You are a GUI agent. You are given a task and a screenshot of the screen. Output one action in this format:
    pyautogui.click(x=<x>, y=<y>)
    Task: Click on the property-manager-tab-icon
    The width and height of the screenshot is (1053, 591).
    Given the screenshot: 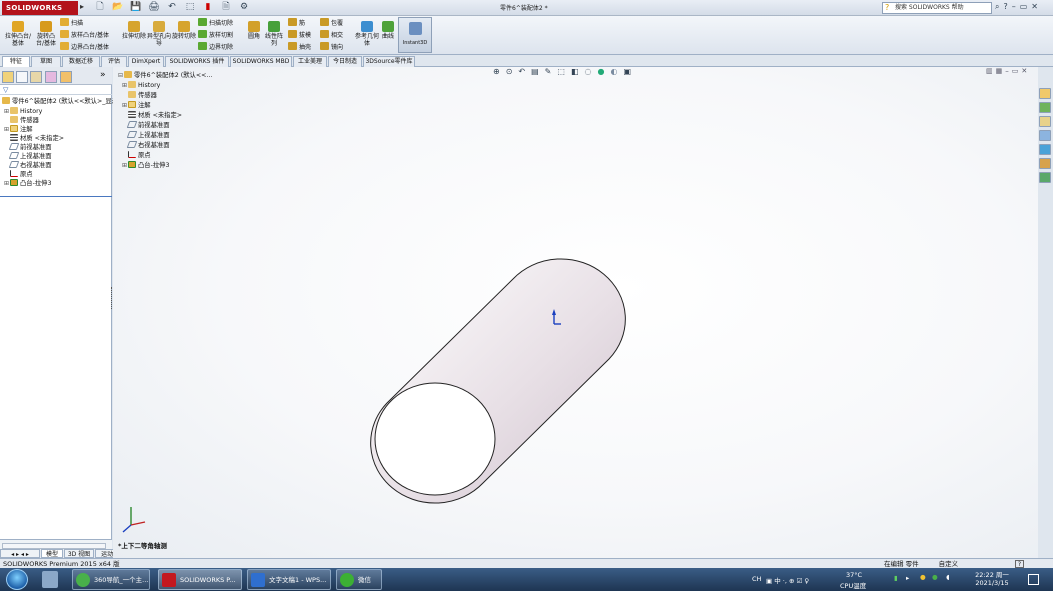 What is the action you would take?
    pyautogui.click(x=22, y=77)
    